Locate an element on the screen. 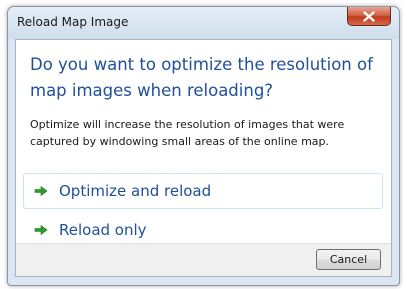 This screenshot has width=407, height=289. close-button is located at coordinates (369, 16).